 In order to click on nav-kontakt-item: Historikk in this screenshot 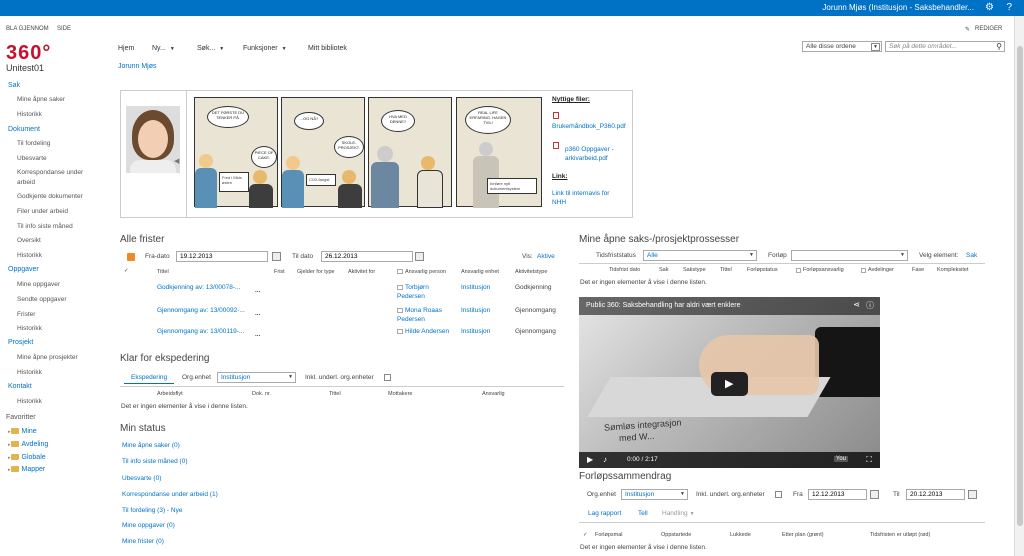, I will do `click(29, 401)`.